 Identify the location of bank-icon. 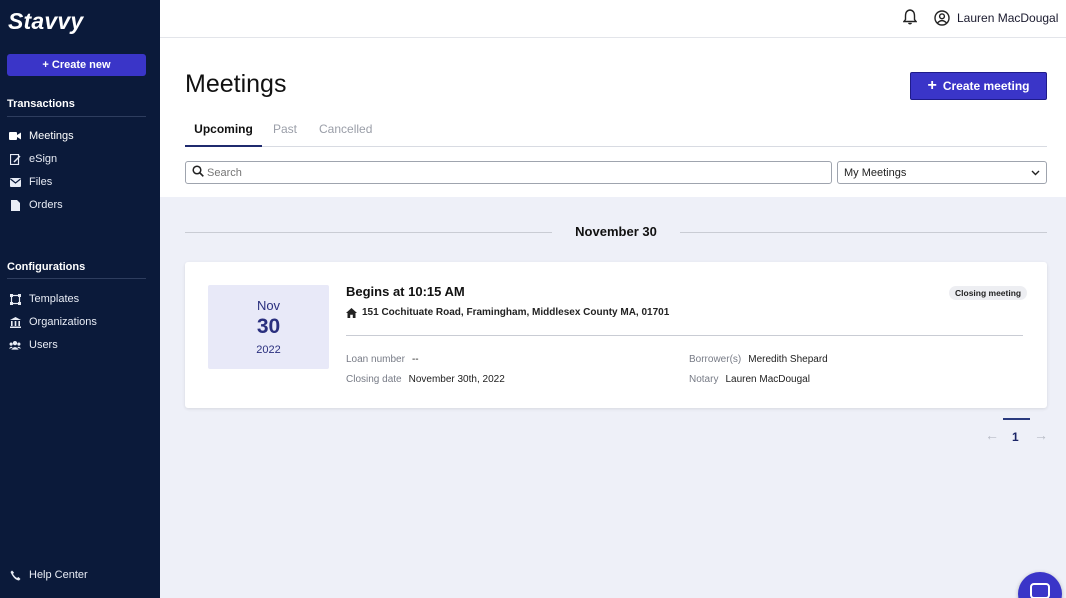
(15, 322).